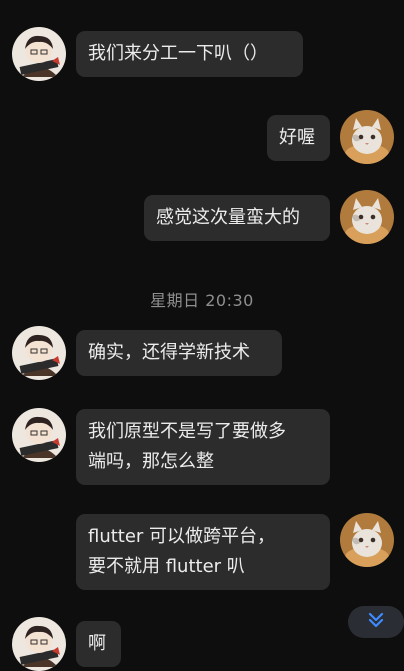  I want to click on message-bubble: 我们原型不是写了要做多 端吗，那怎么整, so click(203, 447).